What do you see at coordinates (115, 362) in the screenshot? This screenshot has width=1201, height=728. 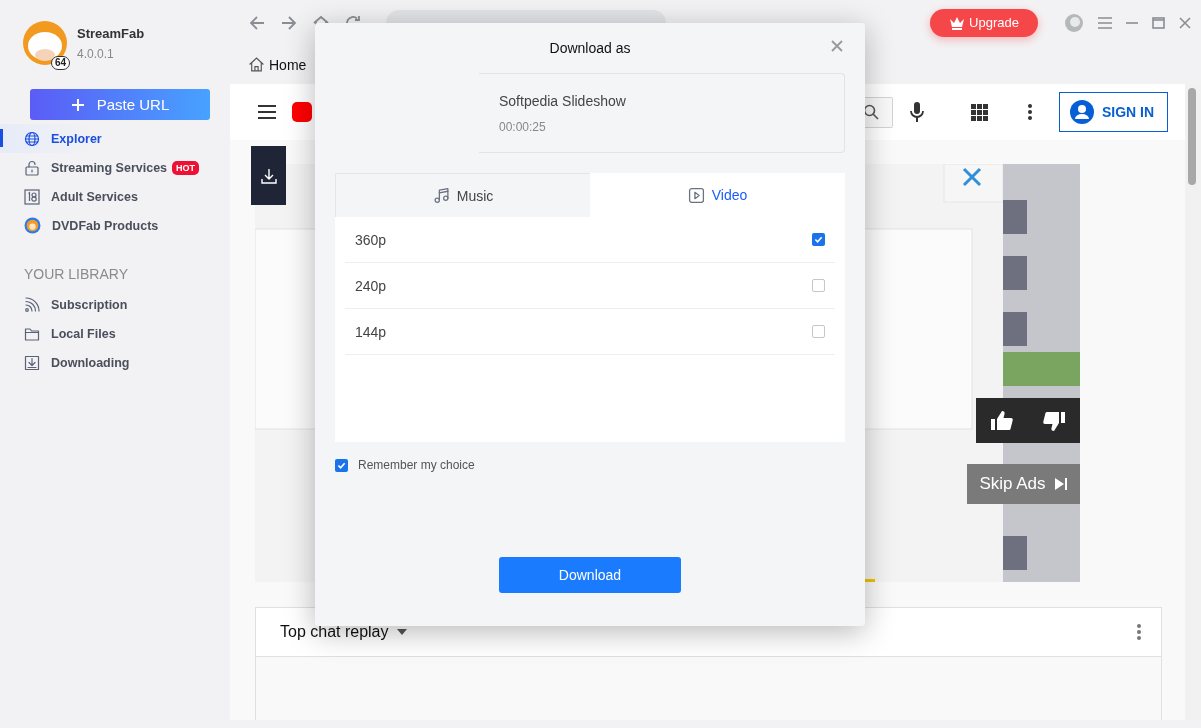 I see `sidebar-item: Downloading` at bounding box center [115, 362].